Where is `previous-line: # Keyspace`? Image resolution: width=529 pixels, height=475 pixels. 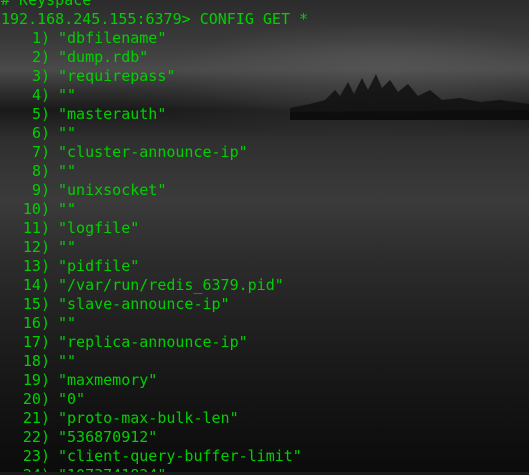 previous-line: # Keyspace is located at coordinates (154, 5).